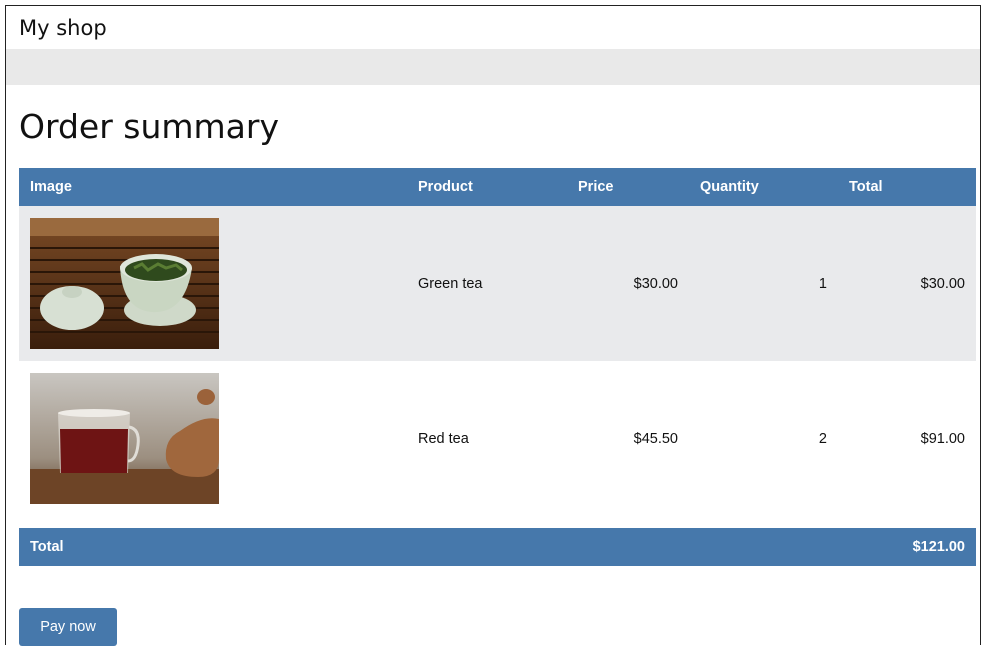 The width and height of the screenshot is (983, 646). Describe the element at coordinates (822, 283) in the screenshot. I see `quantity-cell: 1` at that location.